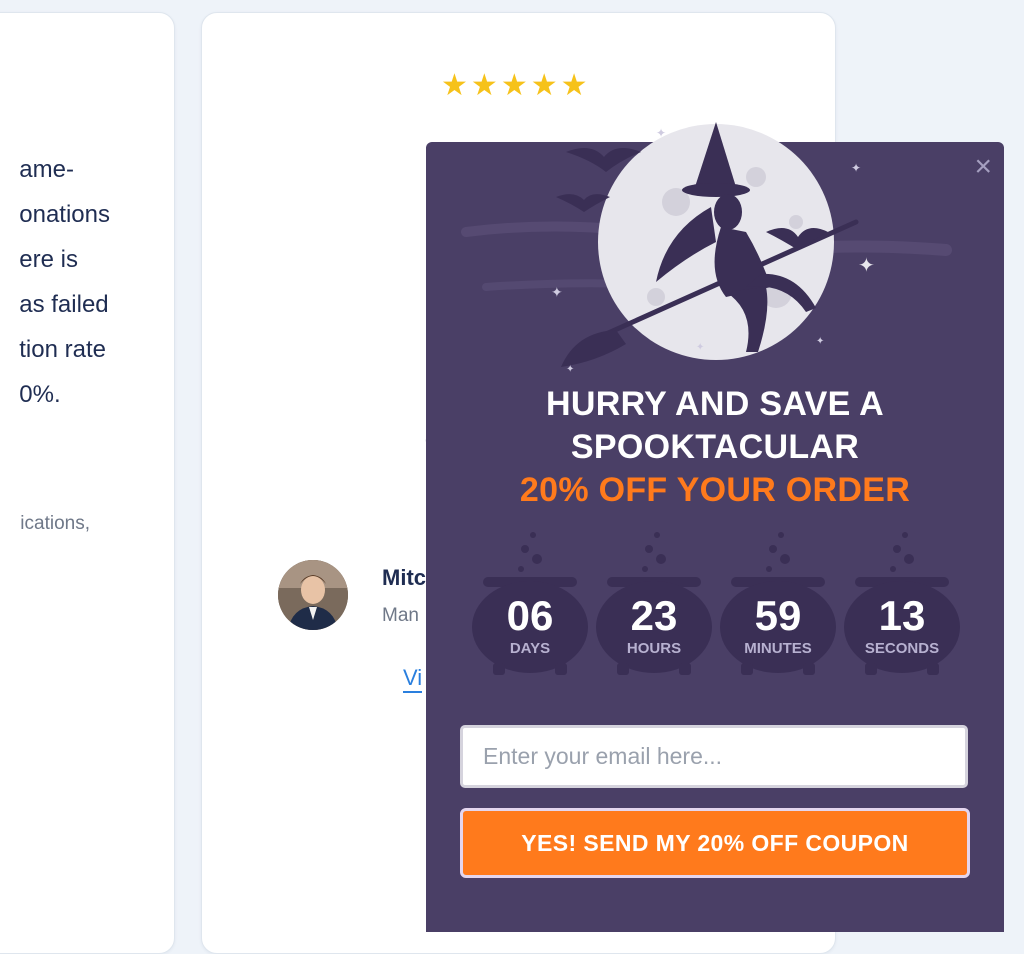  I want to click on quote-line: as failed, so click(64, 304).